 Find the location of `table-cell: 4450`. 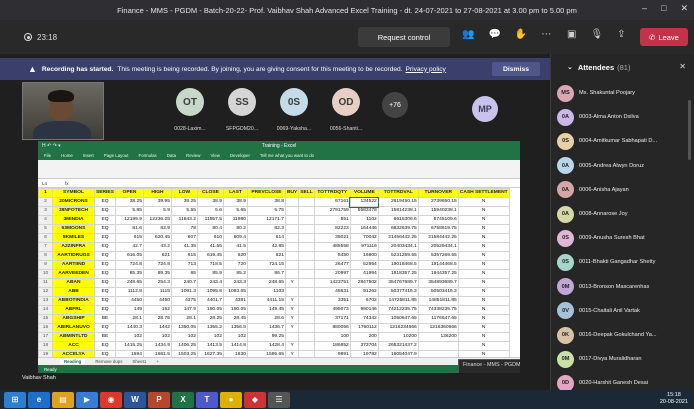

table-cell: 4450 is located at coordinates (157, 301).